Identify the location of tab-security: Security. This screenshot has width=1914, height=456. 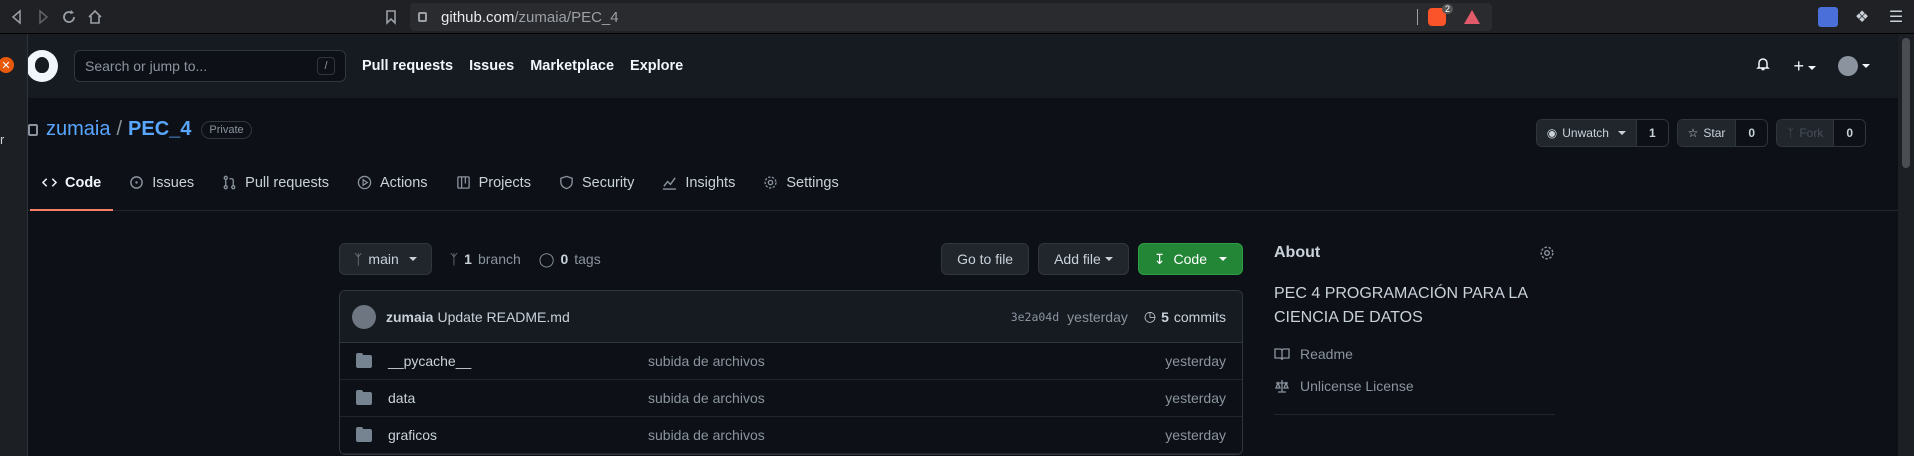
(596, 182).